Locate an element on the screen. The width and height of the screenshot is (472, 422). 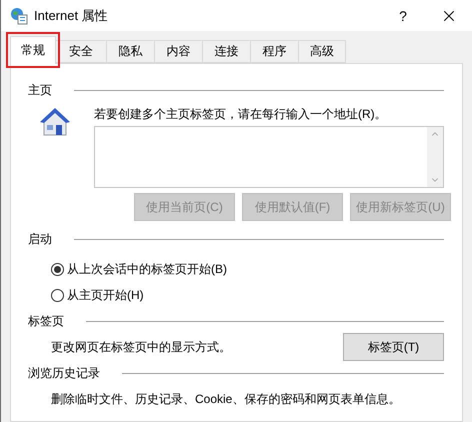
scrollbar is located at coordinates (435, 157).